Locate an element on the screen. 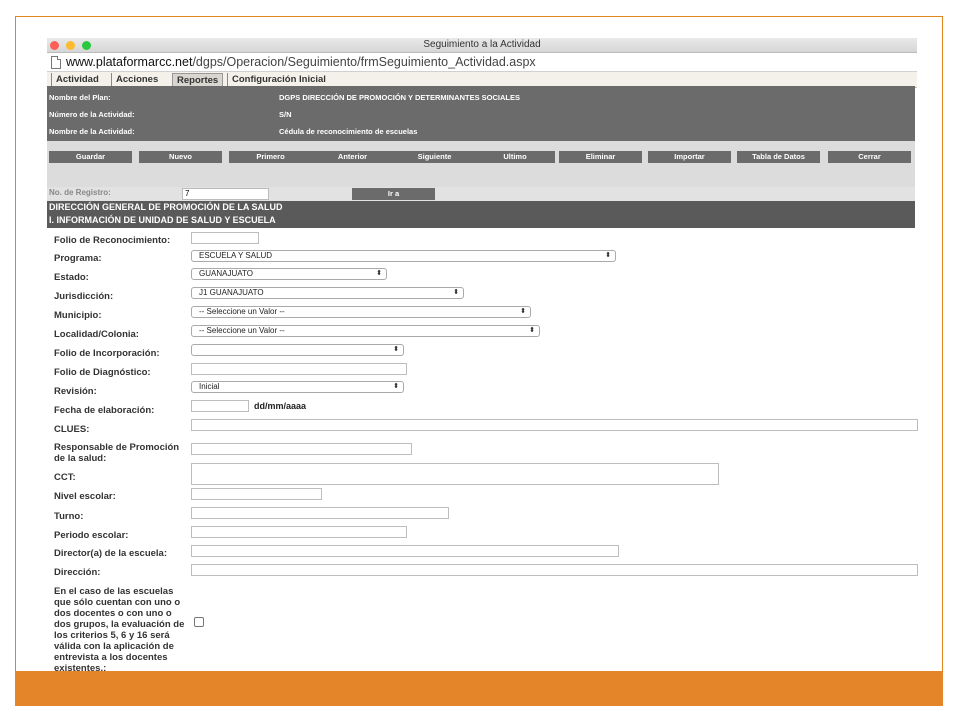  director-input is located at coordinates (405, 551).